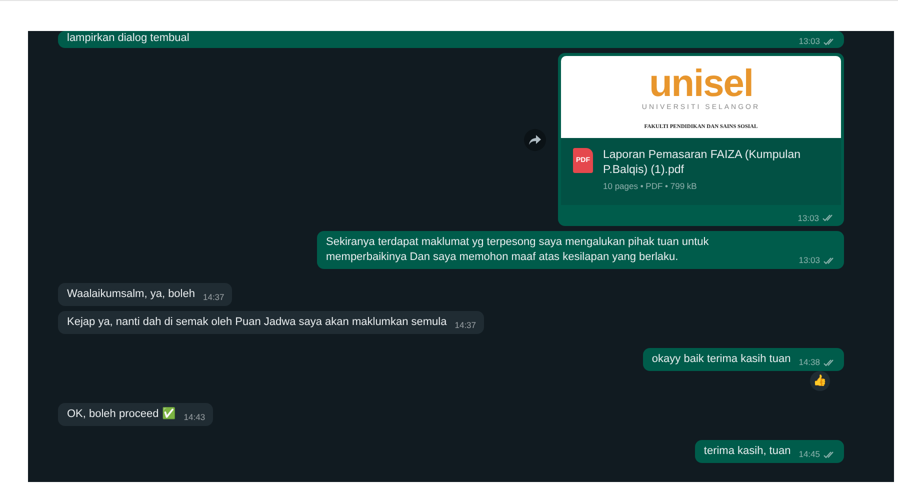 This screenshot has width=898, height=492. What do you see at coordinates (747, 451) in the screenshot?
I see `message-text: terima kasih, tuan` at bounding box center [747, 451].